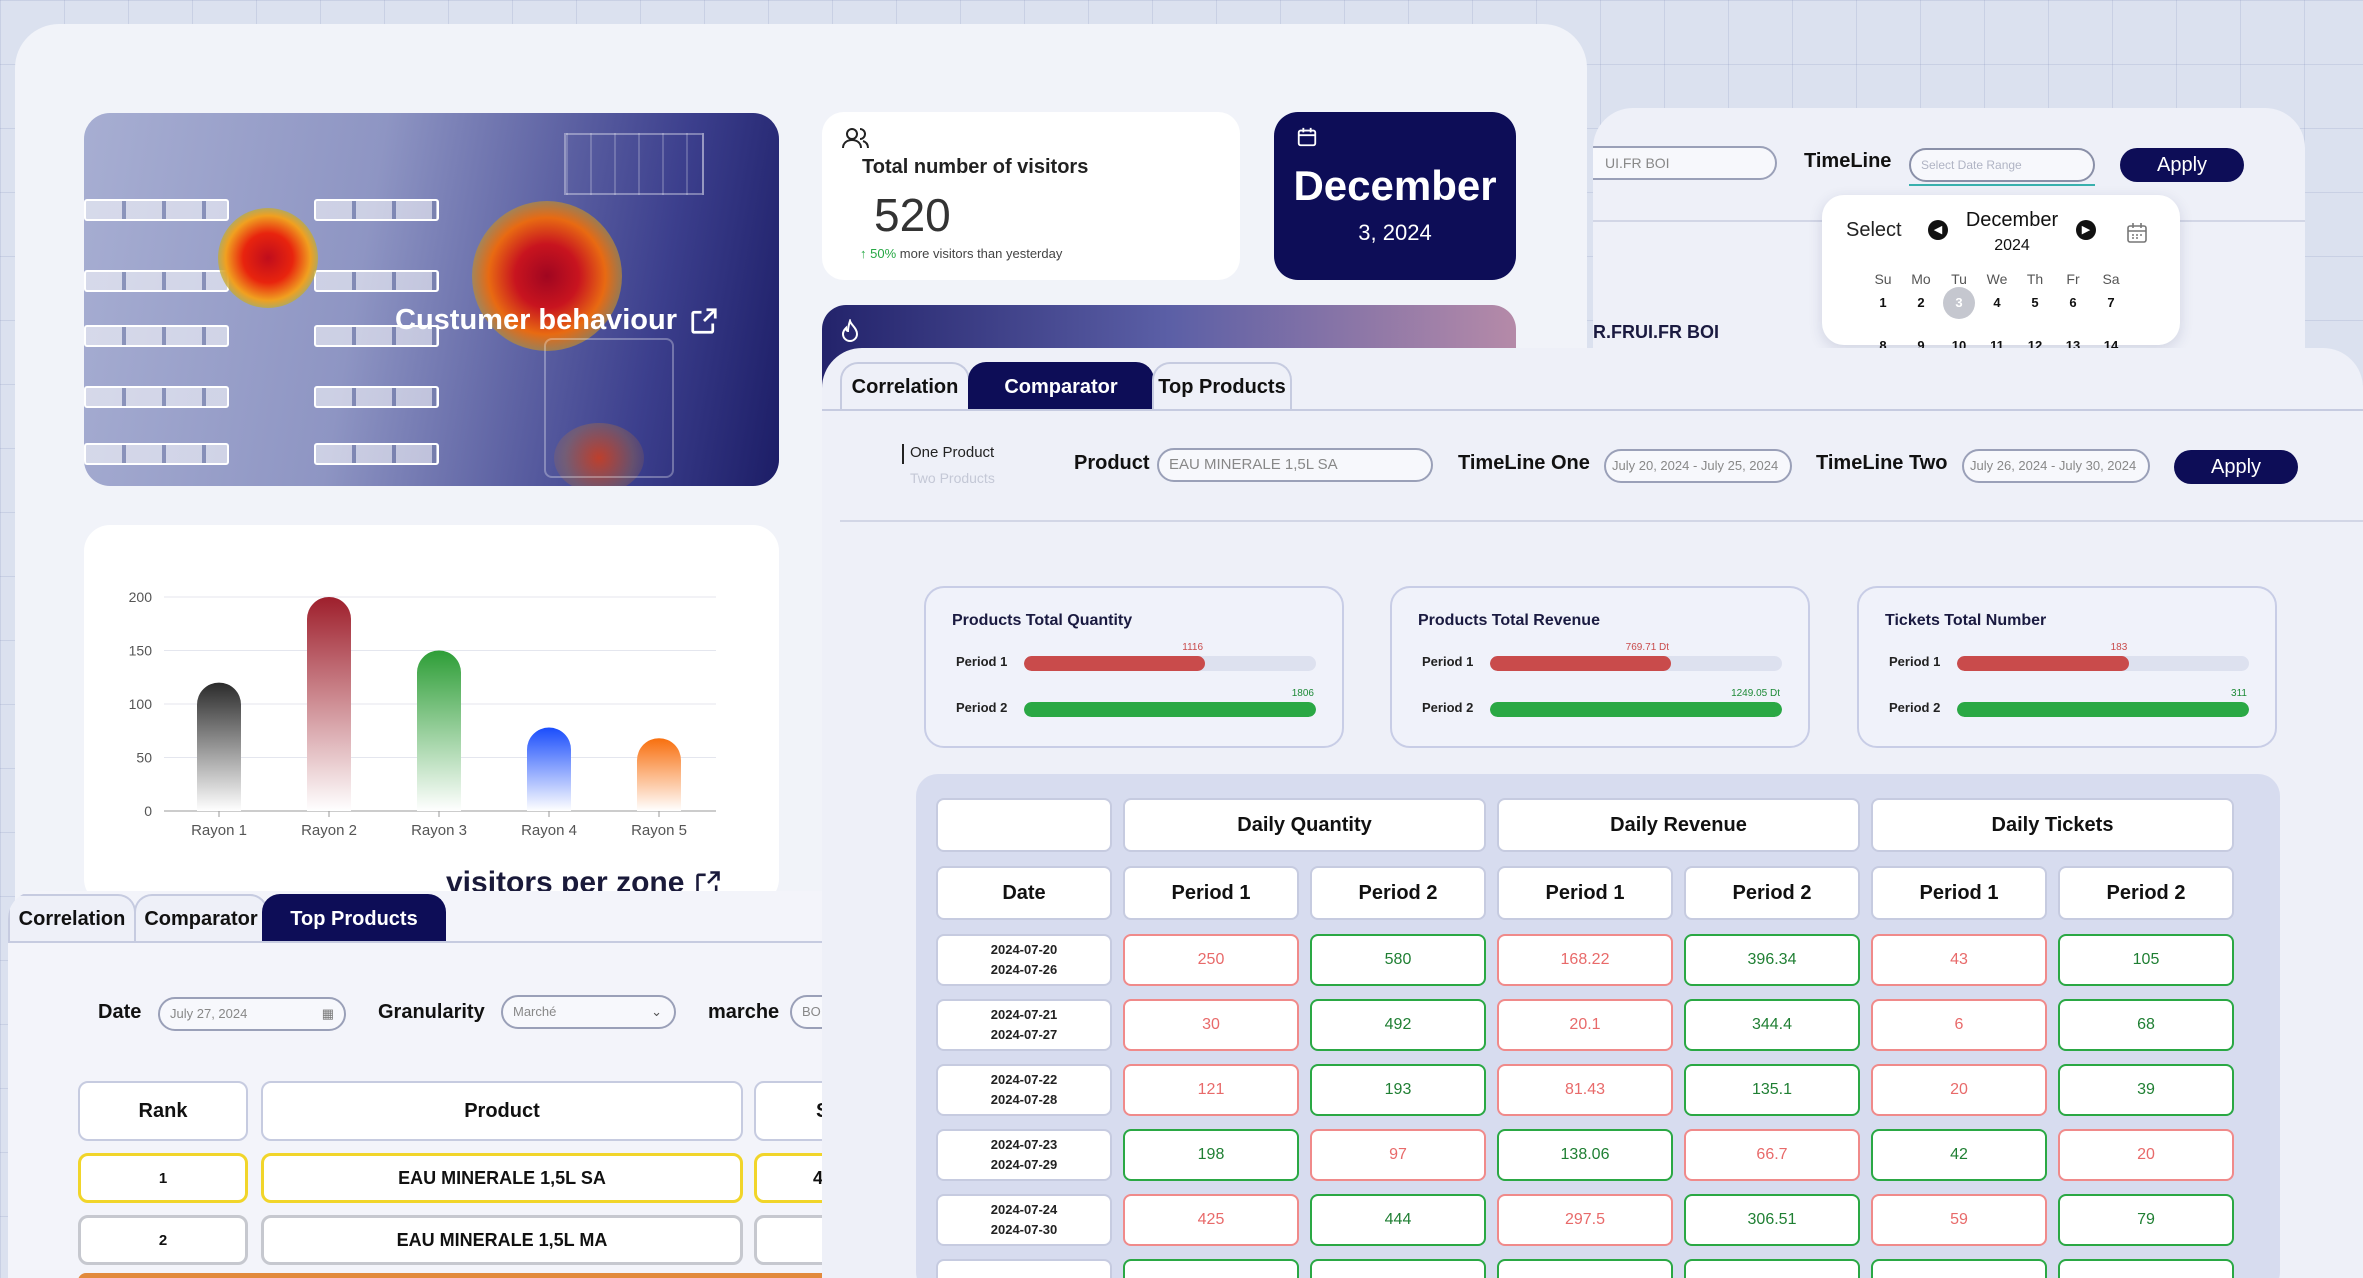 This screenshot has width=2363, height=1278. What do you see at coordinates (1302, 693) in the screenshot?
I see `progress-value: 1806` at bounding box center [1302, 693].